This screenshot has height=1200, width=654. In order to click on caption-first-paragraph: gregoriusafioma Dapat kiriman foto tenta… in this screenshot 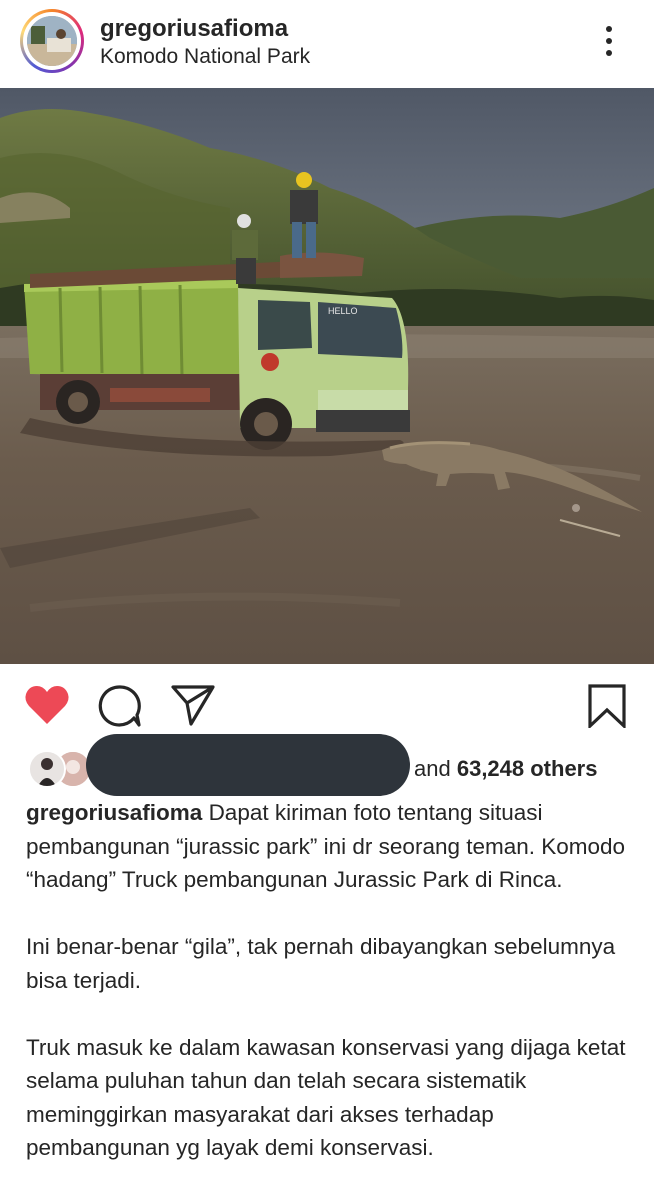, I will do `click(331, 846)`.